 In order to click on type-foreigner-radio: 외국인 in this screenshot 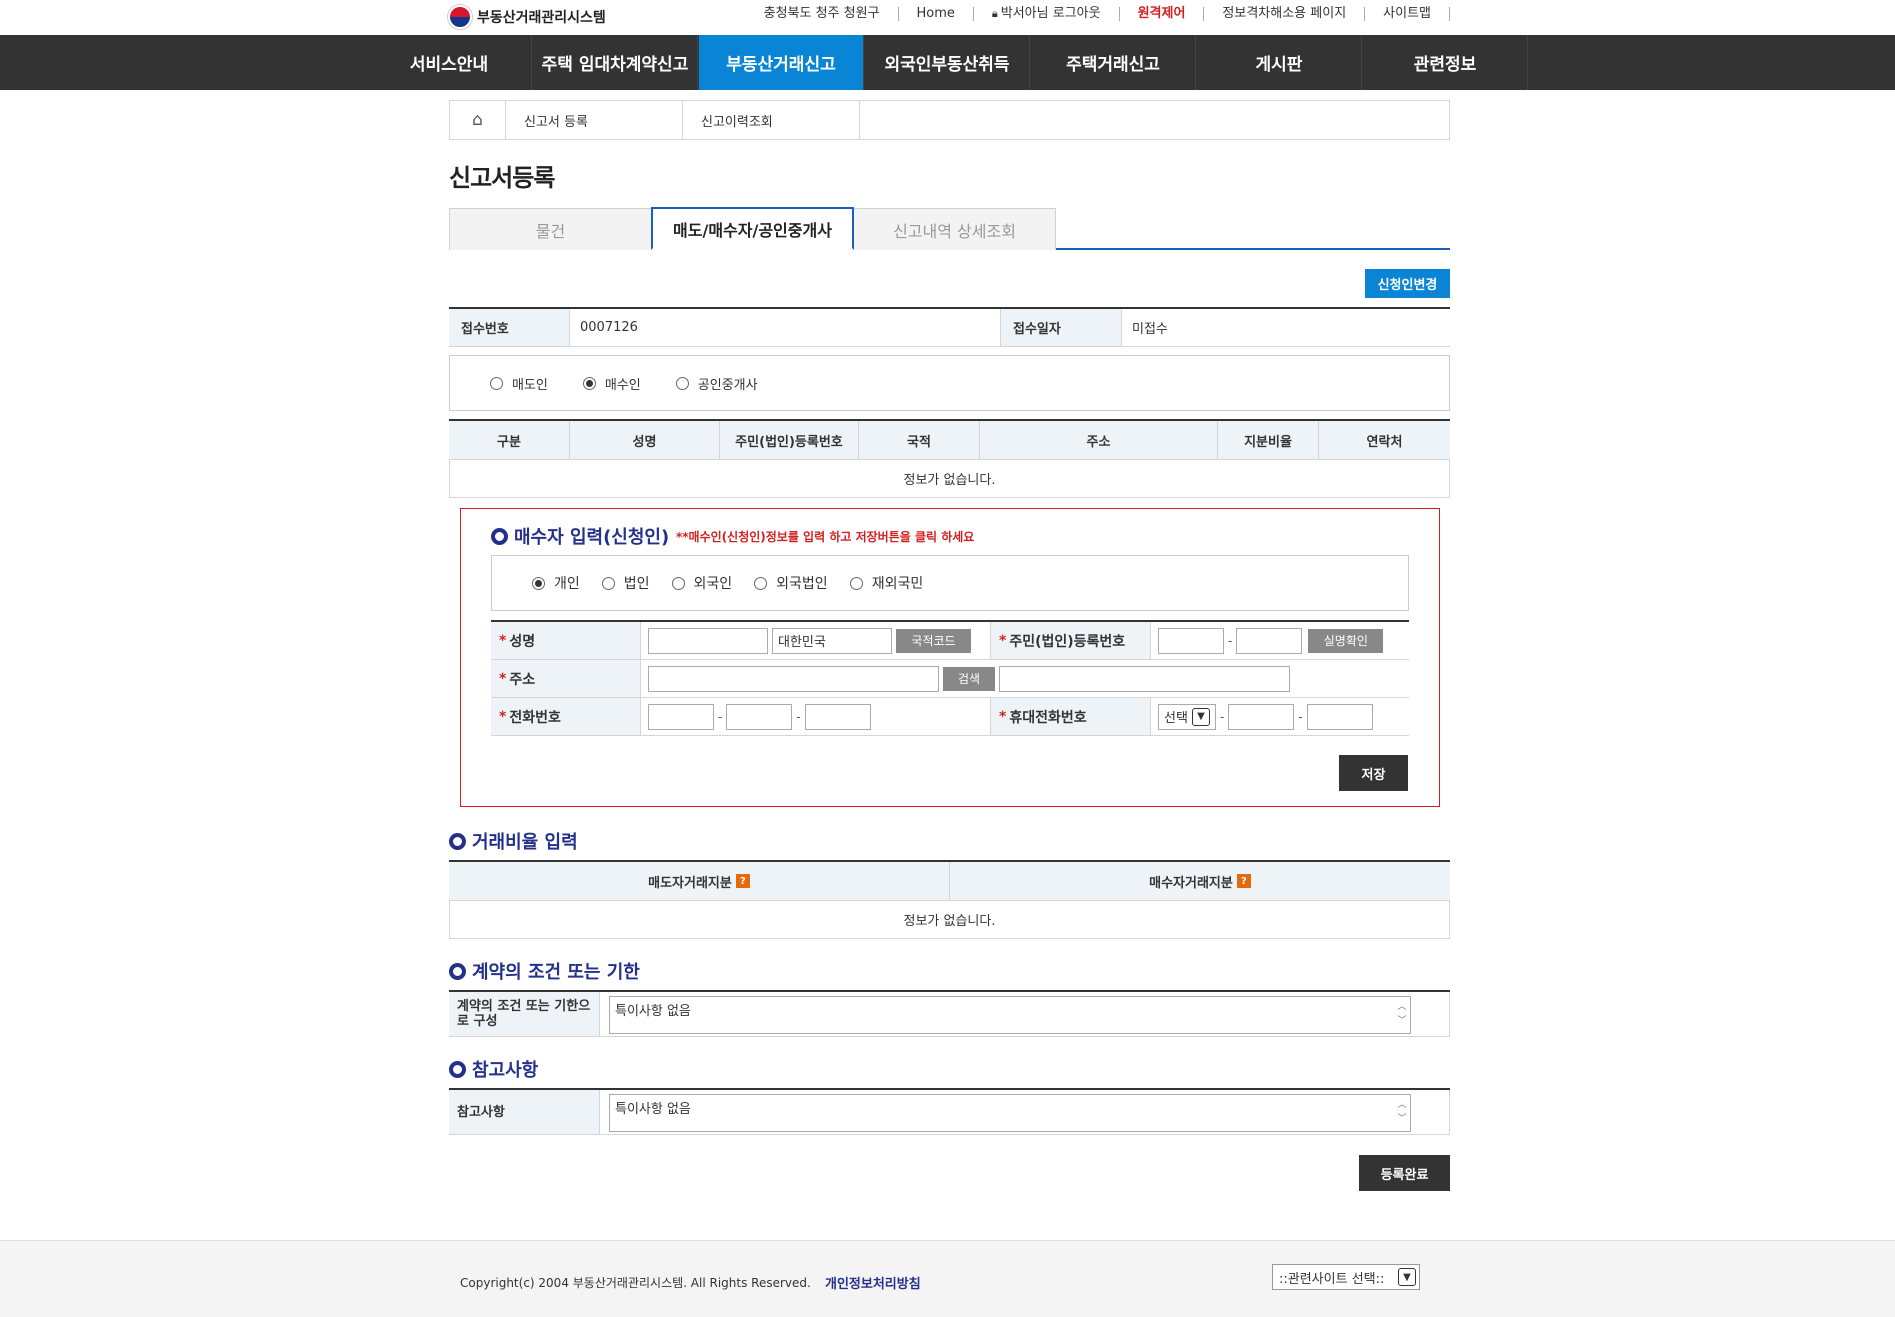, I will do `click(702, 583)`.